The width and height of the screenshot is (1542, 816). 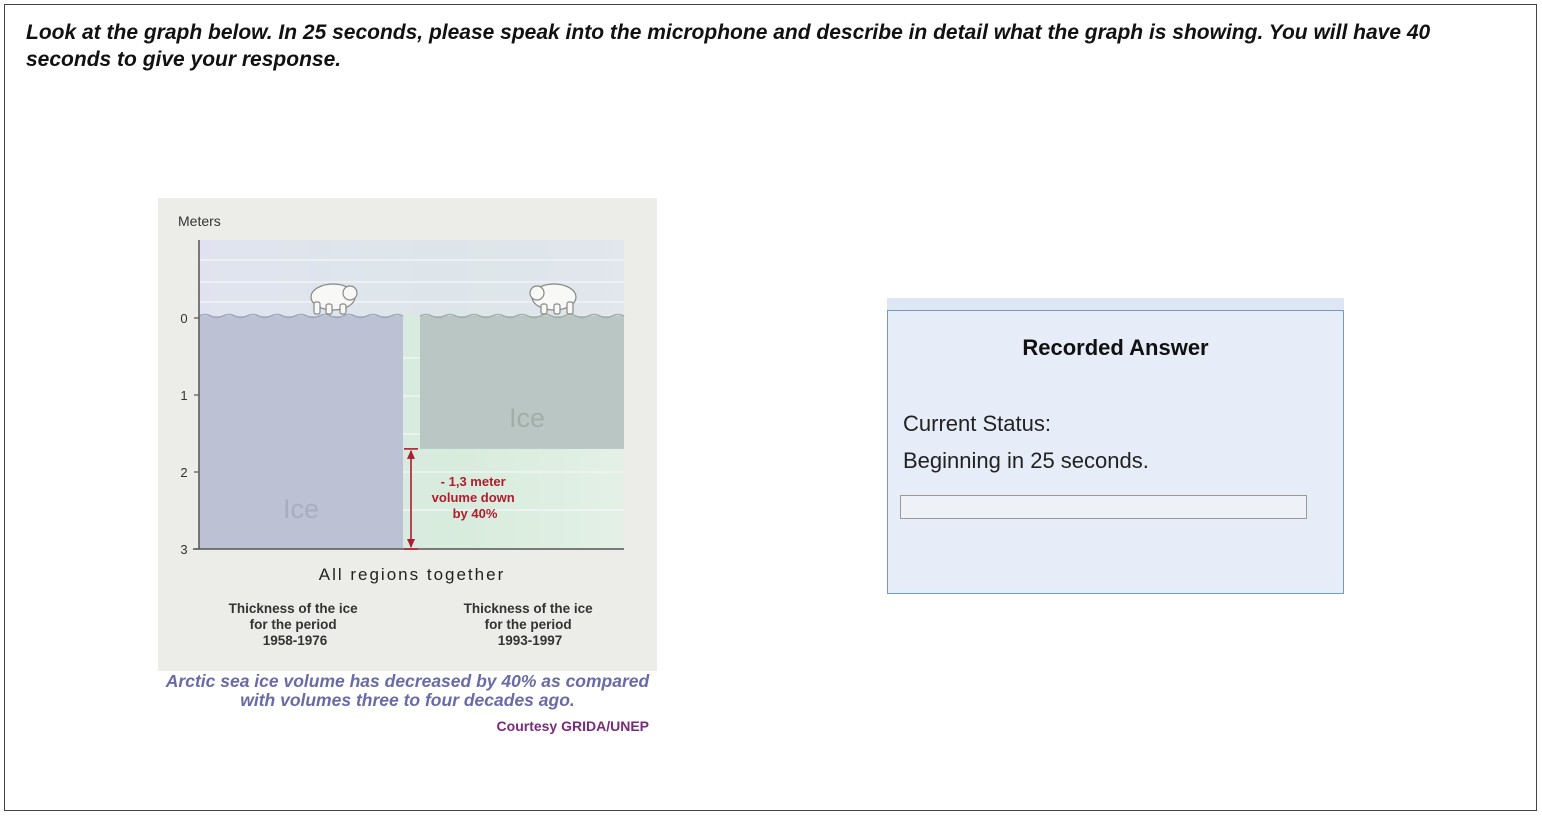 I want to click on status-value: Beginning in 25 seconds., so click(x=1026, y=460).